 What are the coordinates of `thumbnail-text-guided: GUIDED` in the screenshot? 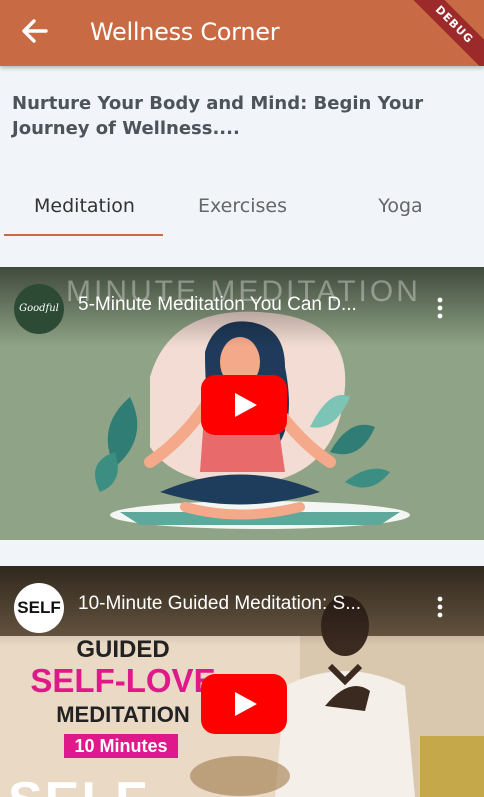 It's located at (123, 649).